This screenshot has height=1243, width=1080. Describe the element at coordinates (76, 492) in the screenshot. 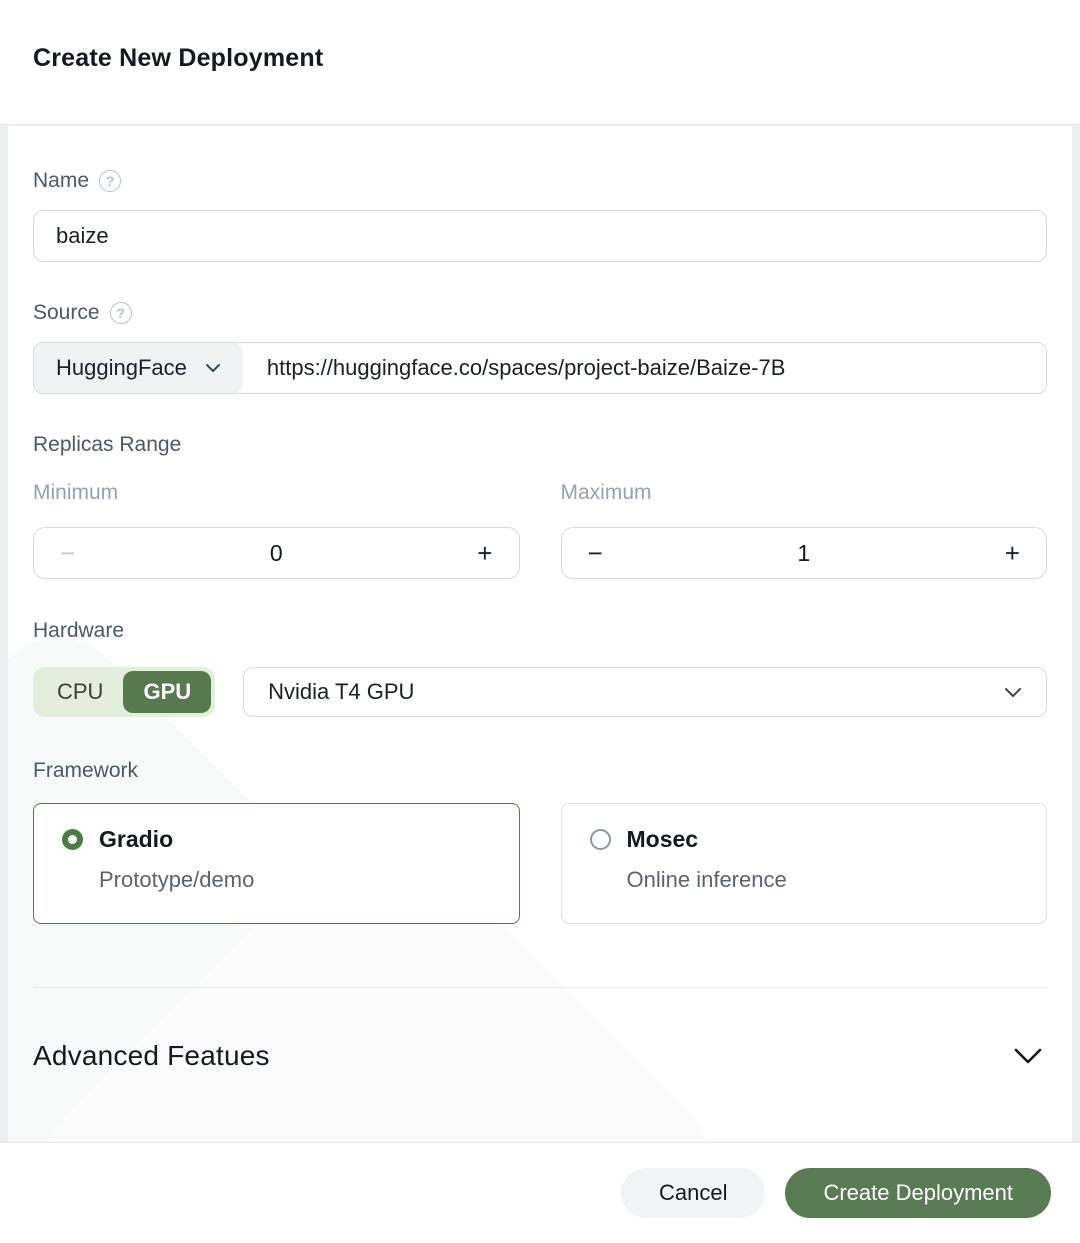

I see `minimum-label: Minimum` at that location.